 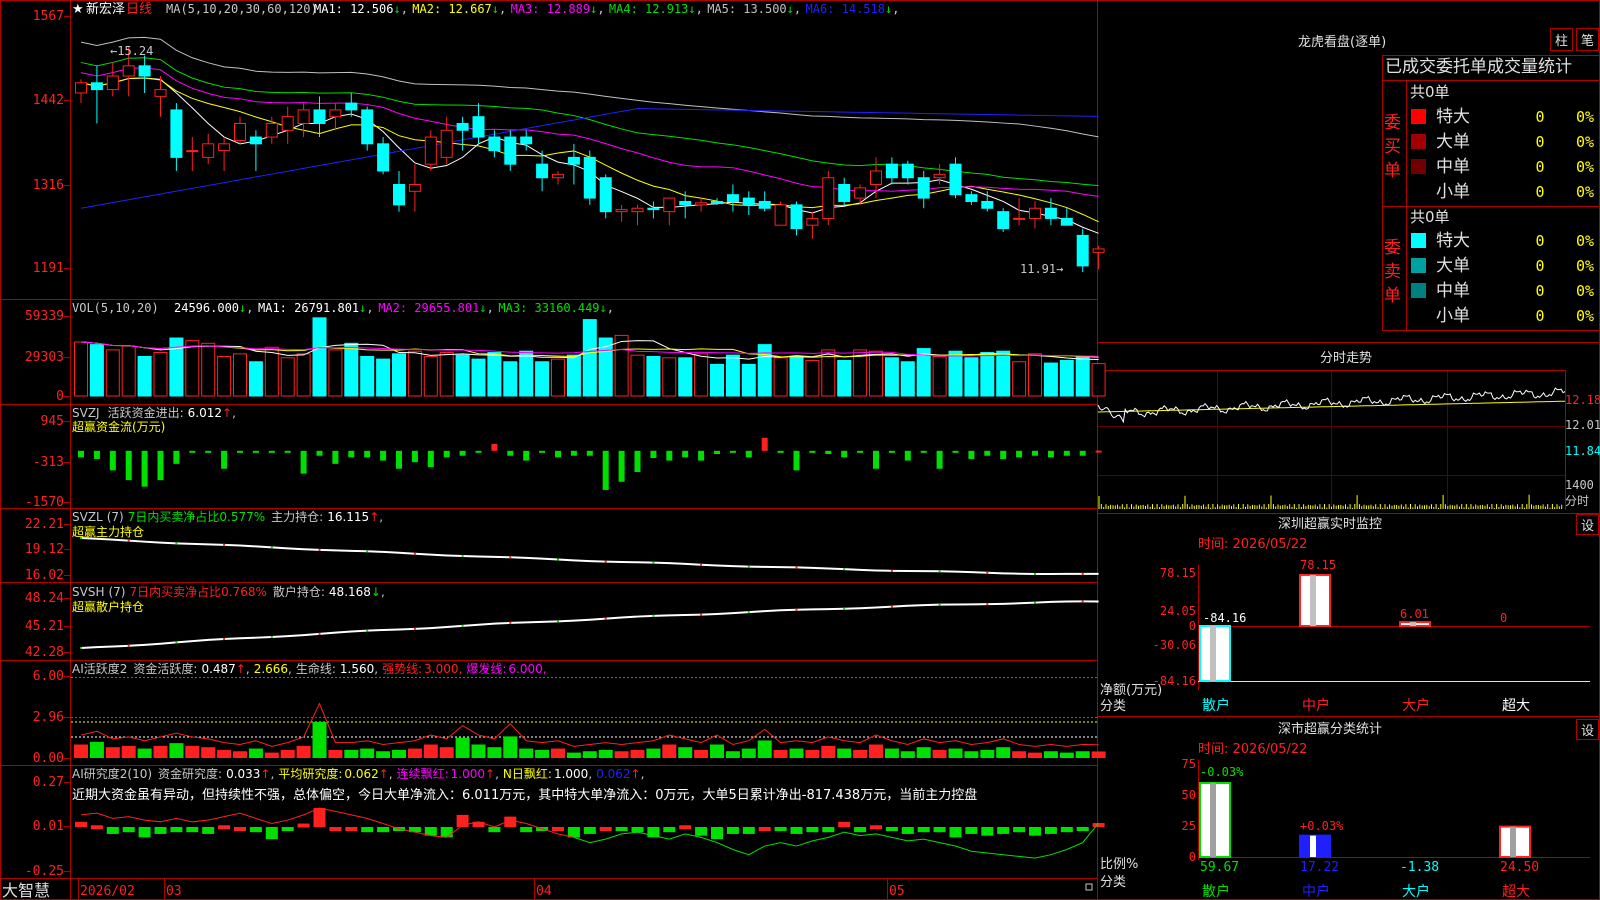 What do you see at coordinates (1331, 440) in the screenshot?
I see `intraday-chart` at bounding box center [1331, 440].